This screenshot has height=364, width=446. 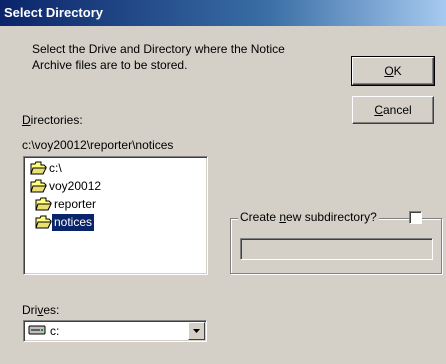 What do you see at coordinates (98, 145) in the screenshot?
I see `current-path-text: c:\voy20012\reporter\notices` at bounding box center [98, 145].